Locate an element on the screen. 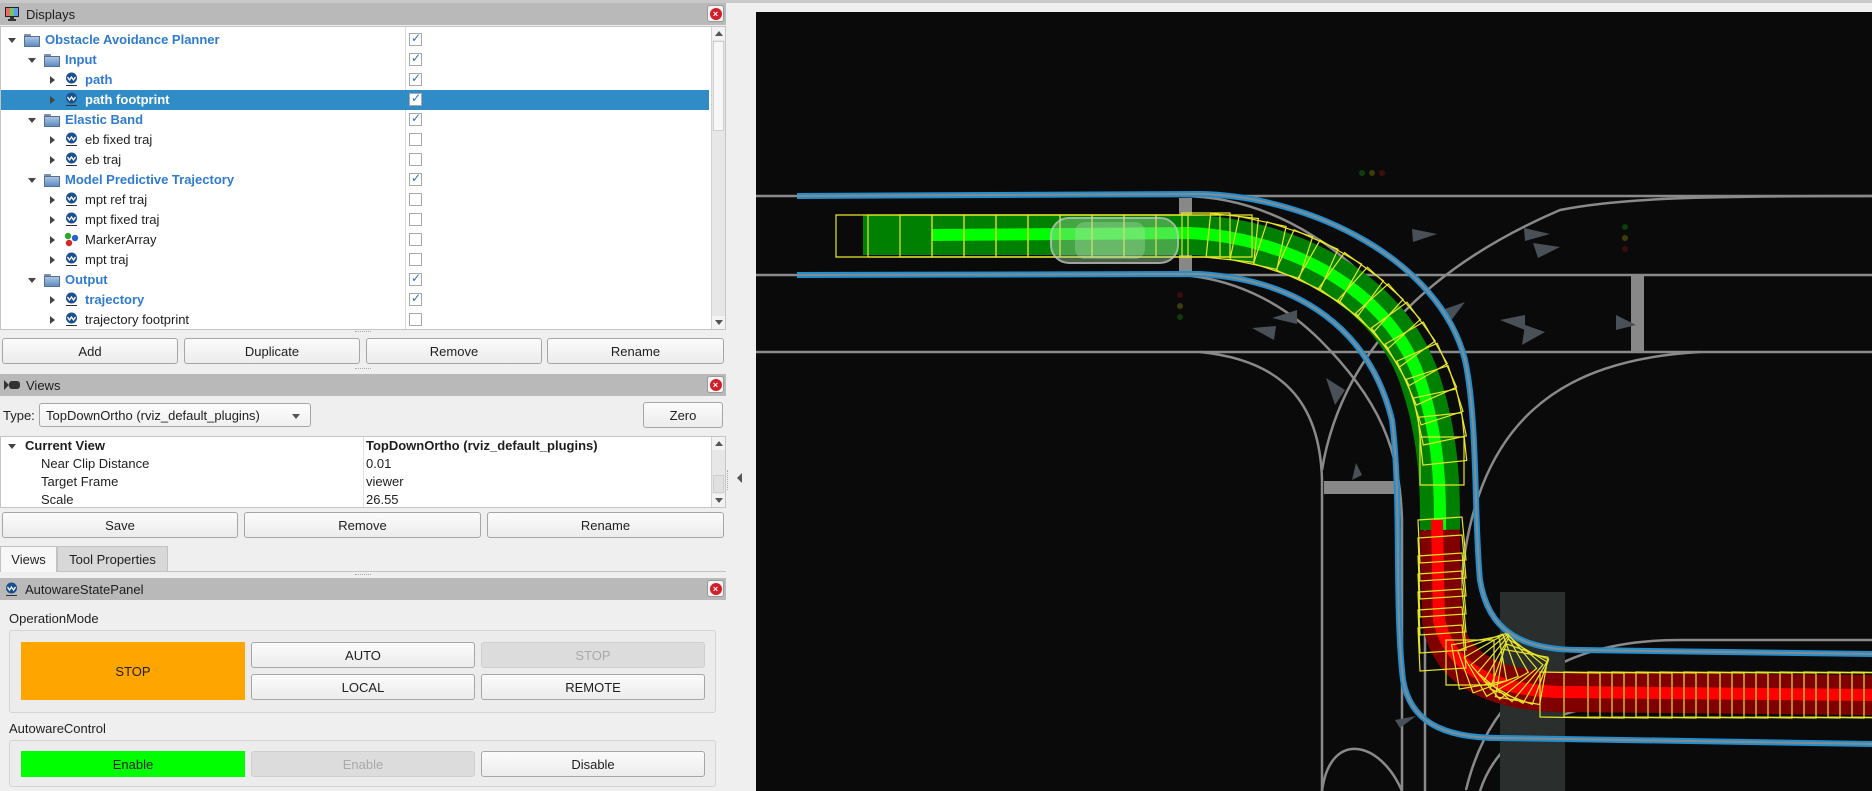  property-value: 26.55 is located at coordinates (382, 499).